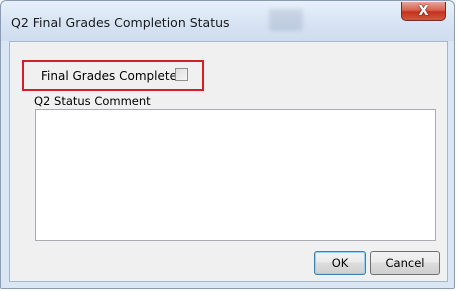 Image resolution: width=457 pixels, height=291 pixels. I want to click on cancel-button: Cancel, so click(405, 263).